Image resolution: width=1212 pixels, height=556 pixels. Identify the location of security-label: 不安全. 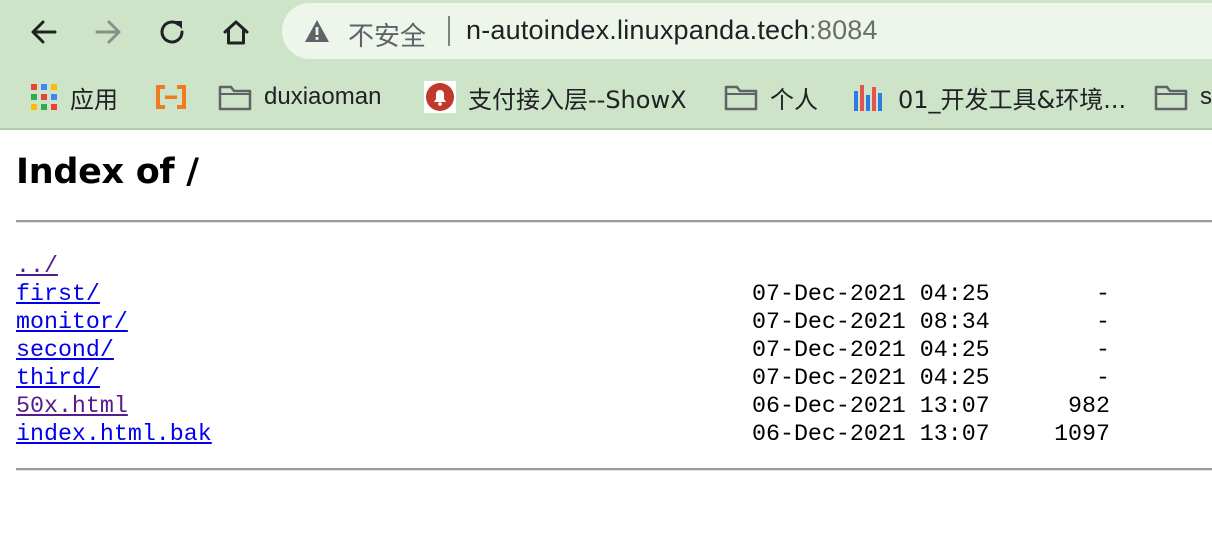
(387, 34).